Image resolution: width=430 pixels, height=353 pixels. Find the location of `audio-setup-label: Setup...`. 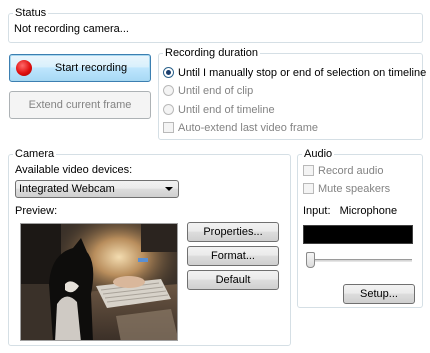

audio-setup-label: Setup... is located at coordinates (379, 294).